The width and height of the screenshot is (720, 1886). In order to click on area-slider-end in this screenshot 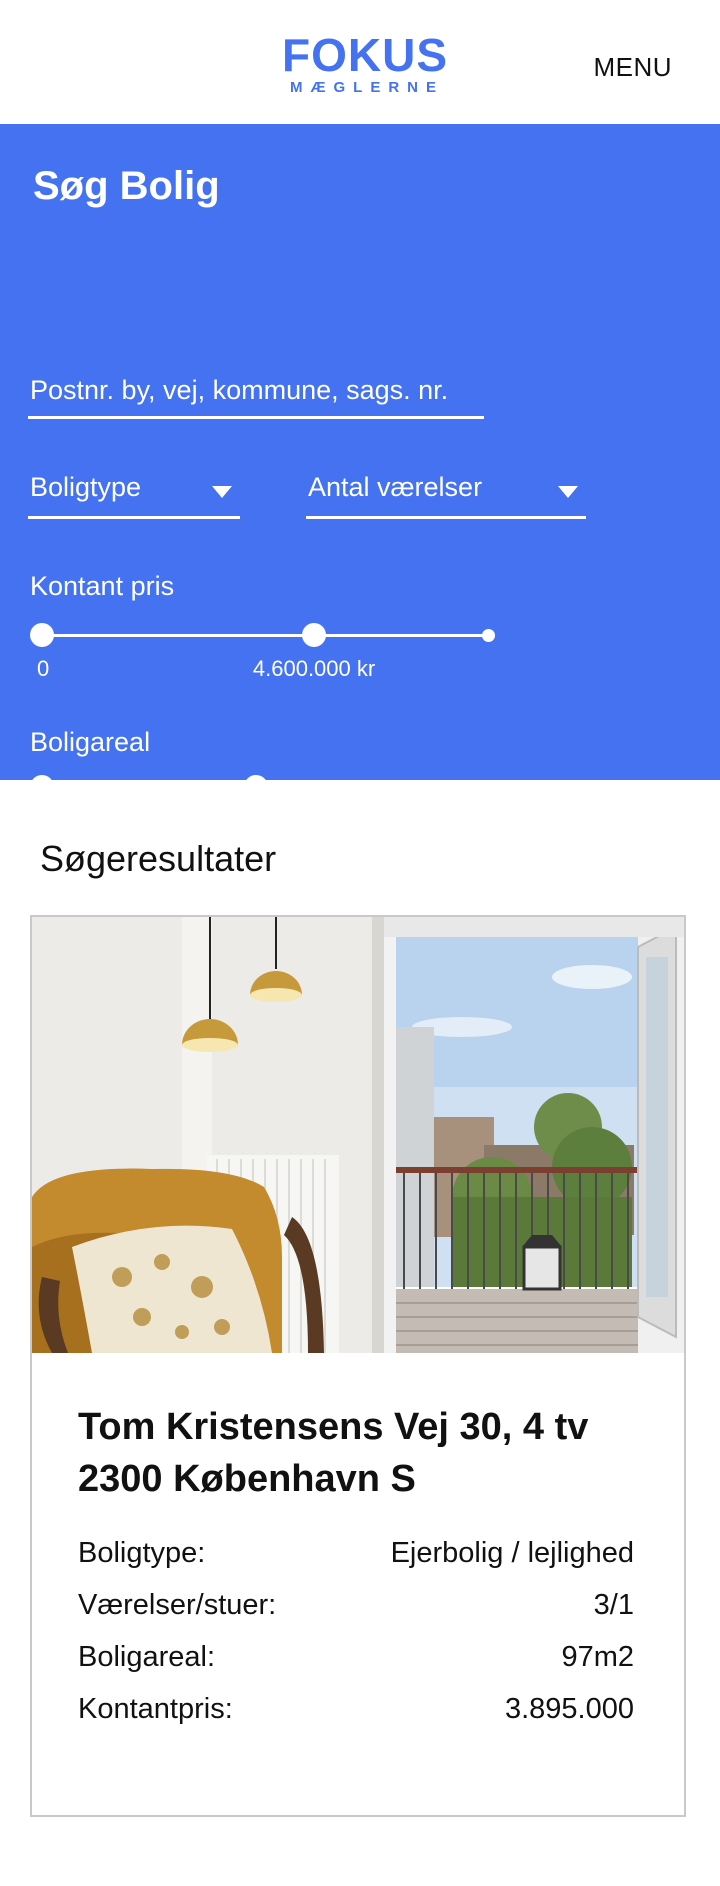, I will do `click(488, 787)`.